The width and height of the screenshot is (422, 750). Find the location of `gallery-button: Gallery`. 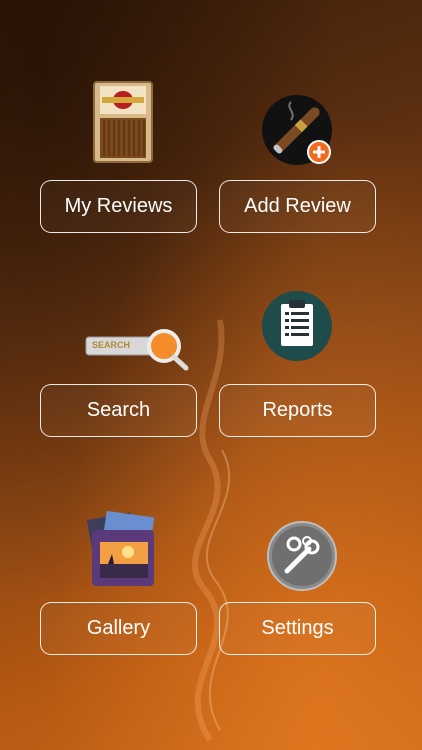

gallery-button: Gallery is located at coordinates (118, 628).